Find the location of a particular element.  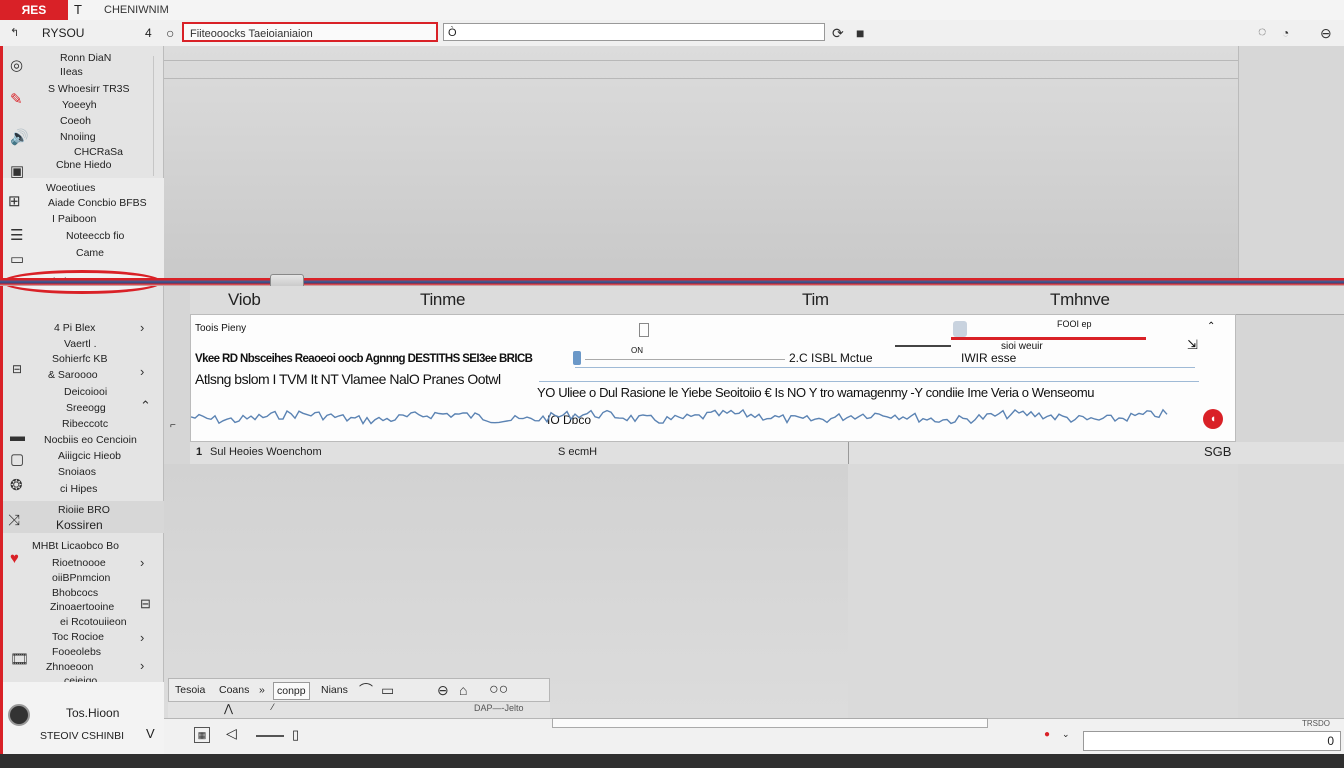

sidebar-item: Ronn DiaN is located at coordinates (85, 58).